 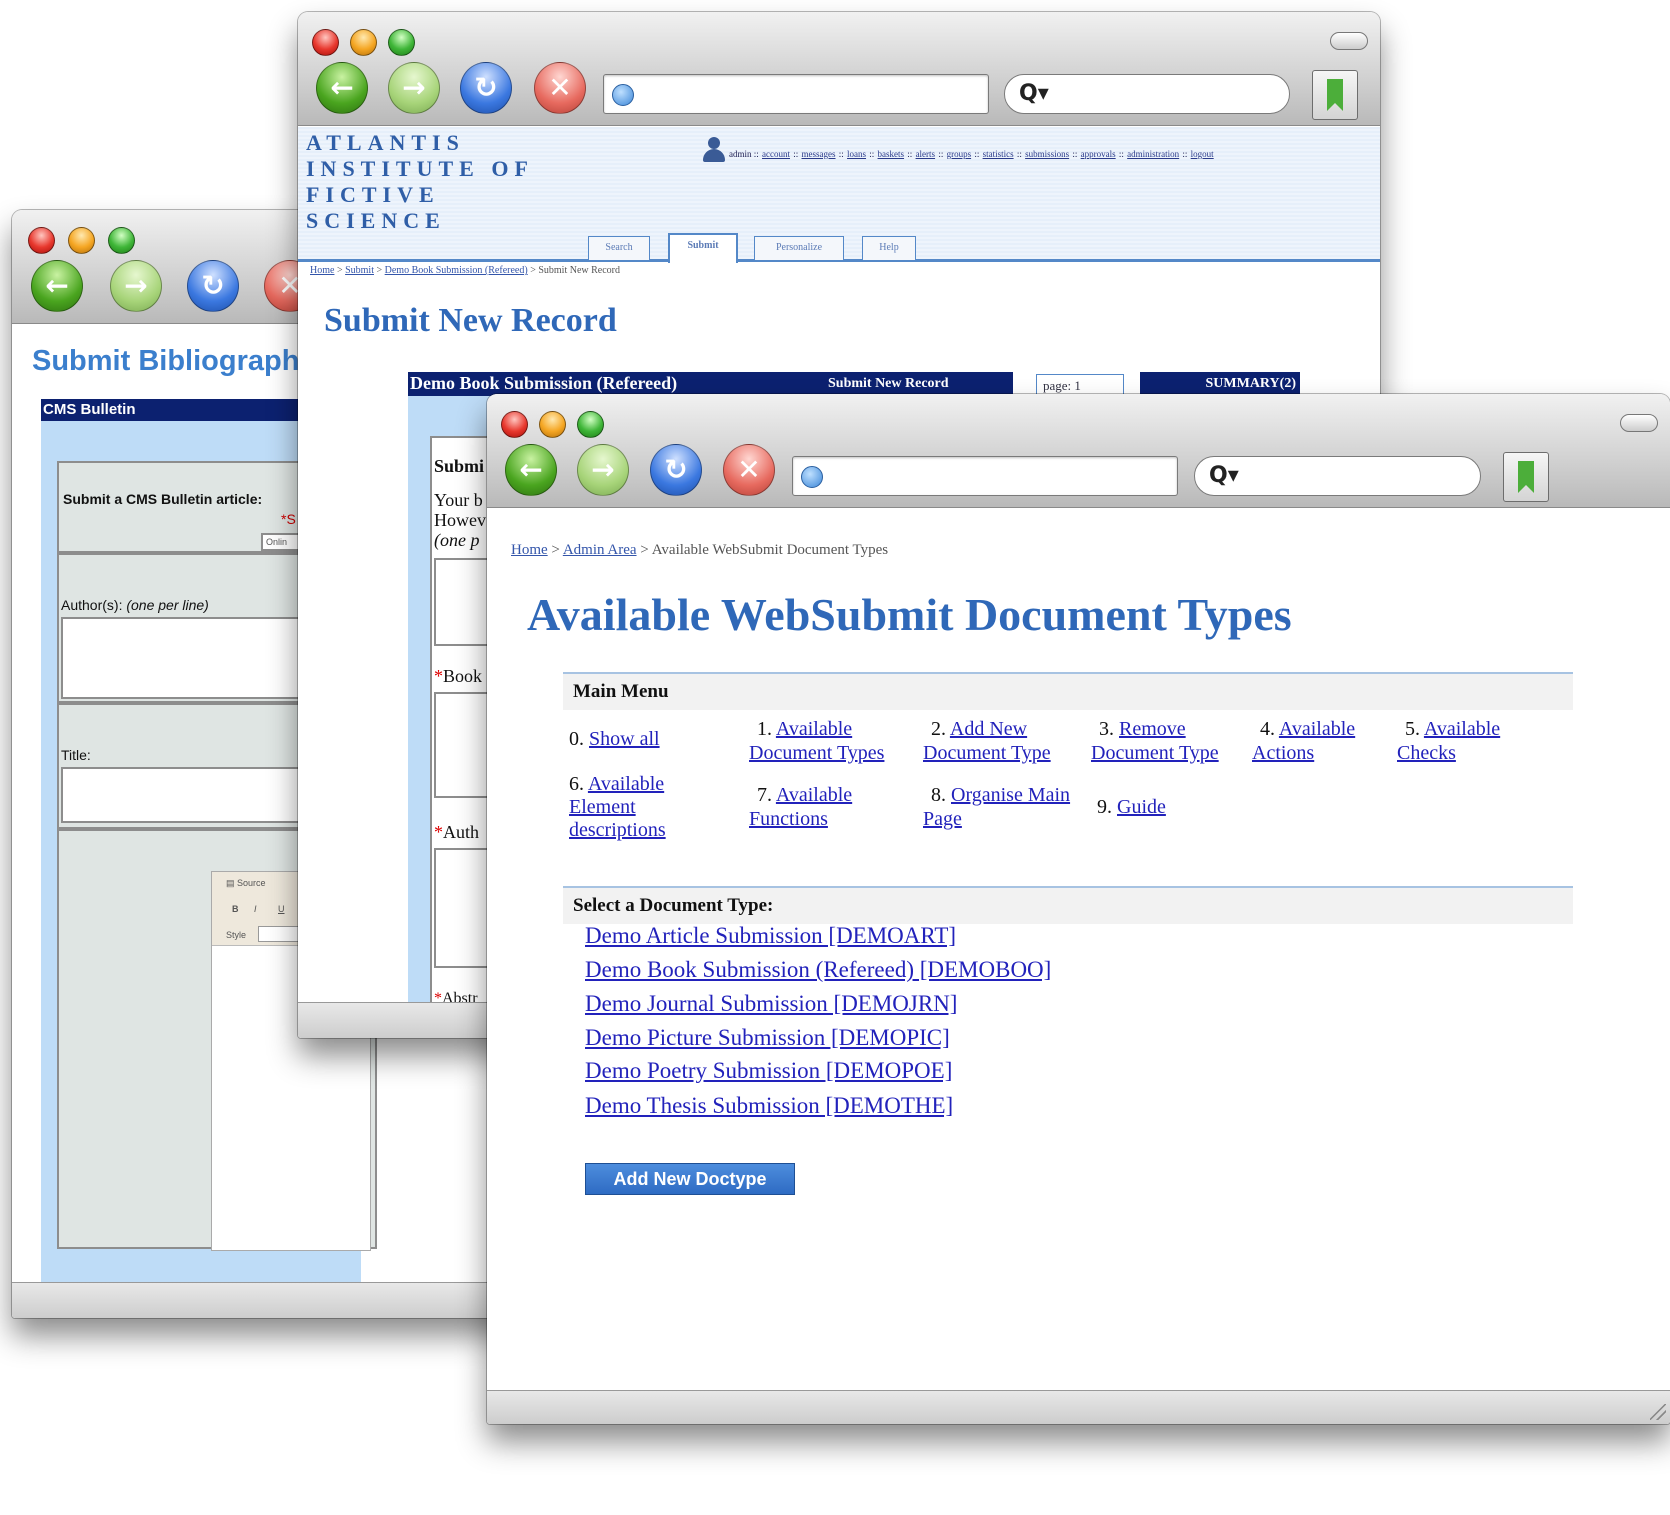 What do you see at coordinates (420, 168) in the screenshot?
I see `logo-line-2: INSTITUTE OF` at bounding box center [420, 168].